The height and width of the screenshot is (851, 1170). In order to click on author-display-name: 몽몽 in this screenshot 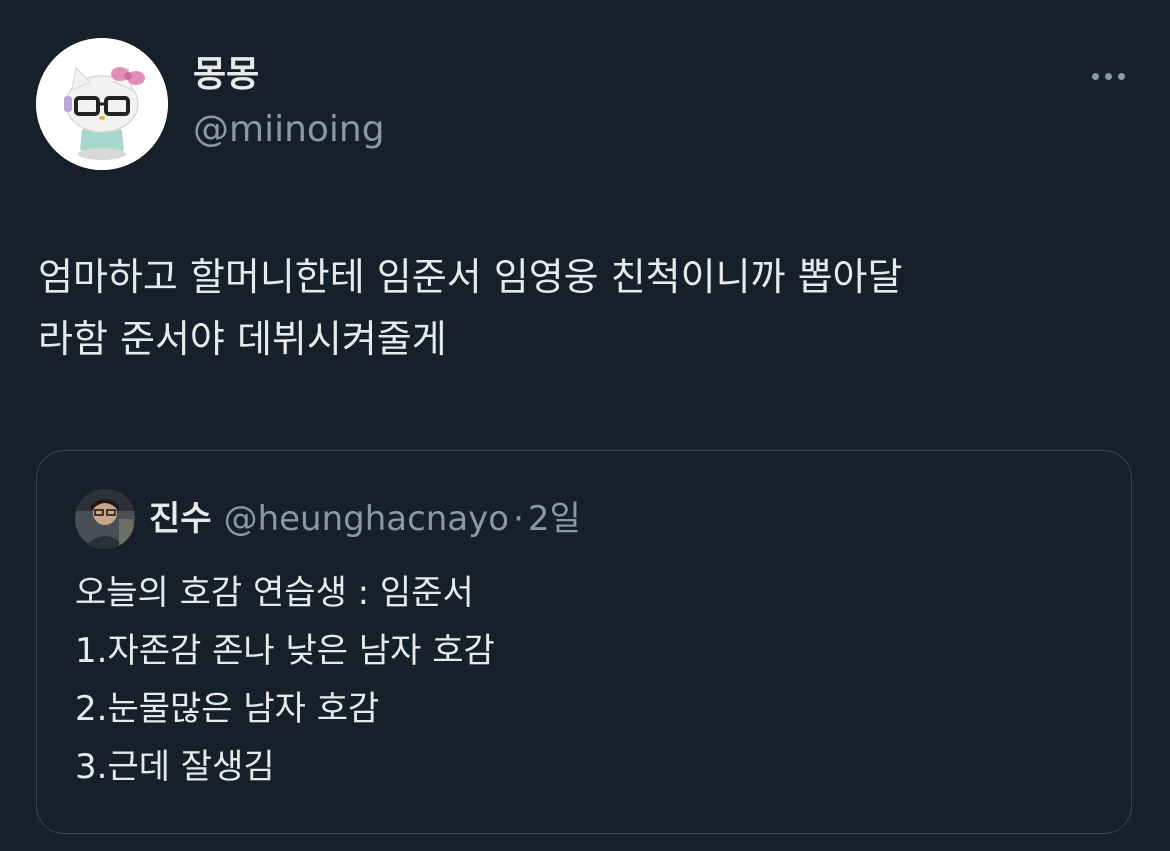, I will do `click(226, 75)`.